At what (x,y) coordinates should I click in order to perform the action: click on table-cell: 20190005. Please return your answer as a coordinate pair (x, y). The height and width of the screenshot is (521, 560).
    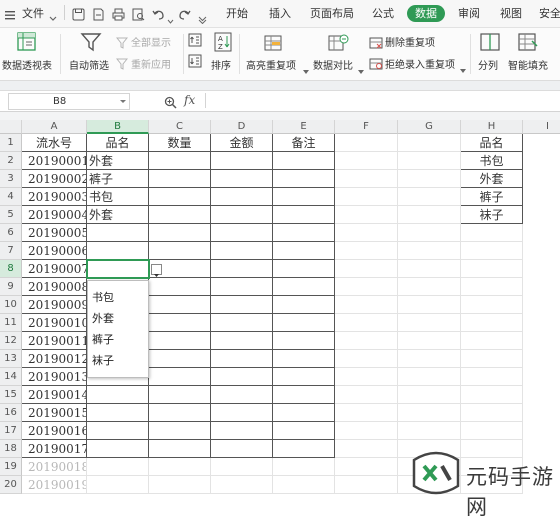
    Looking at the image, I should click on (54, 233).